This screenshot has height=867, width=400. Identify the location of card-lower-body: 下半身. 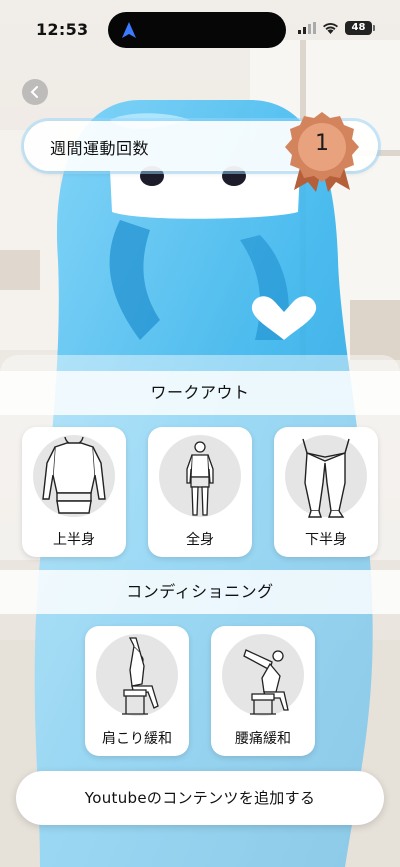
(326, 492).